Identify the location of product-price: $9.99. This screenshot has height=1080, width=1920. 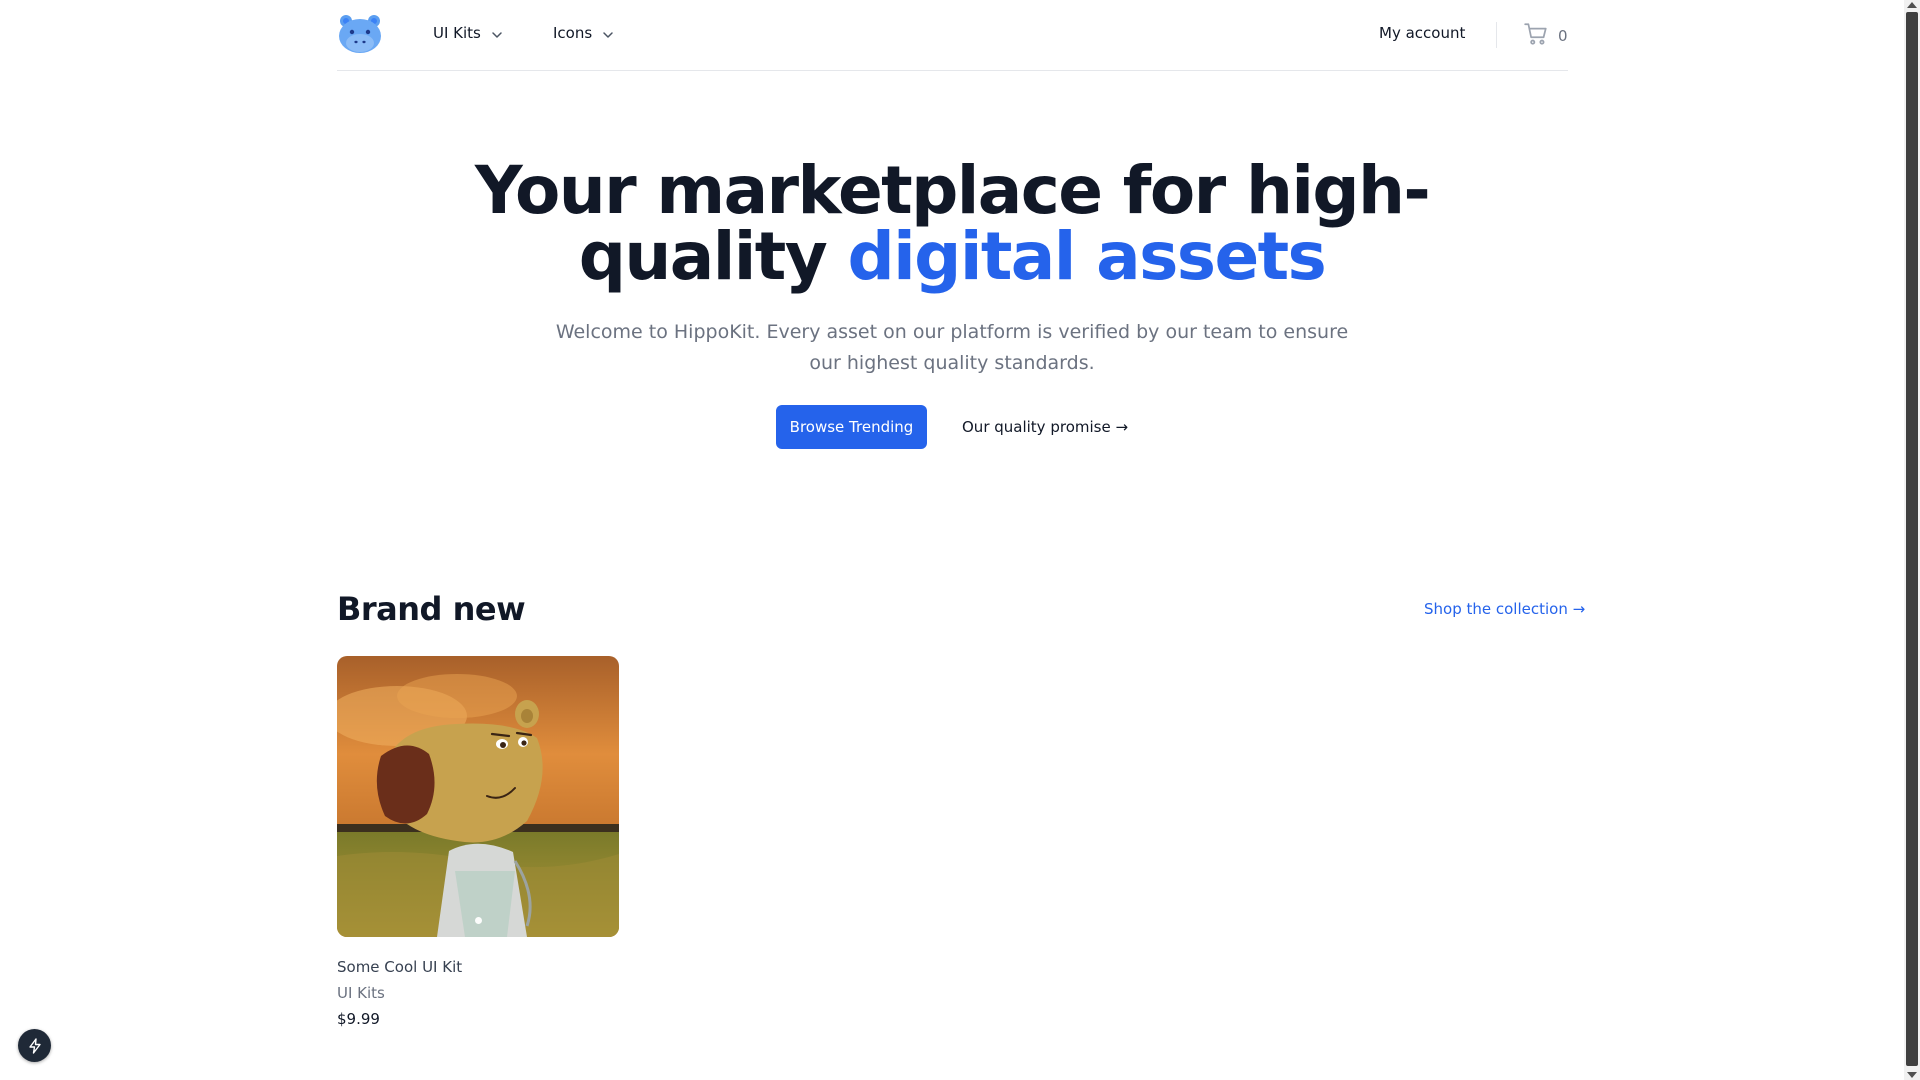
(358, 1019).